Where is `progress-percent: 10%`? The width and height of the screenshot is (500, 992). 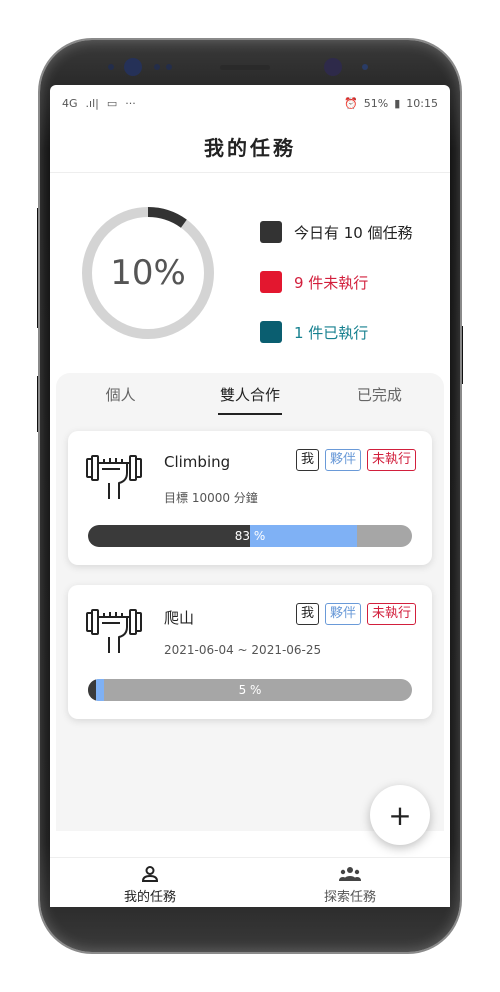
progress-percent: 10% is located at coordinates (148, 273).